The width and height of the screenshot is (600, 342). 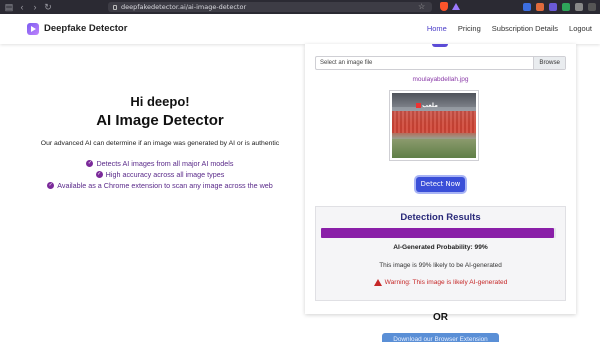 What do you see at coordinates (270, 7) in the screenshot?
I see `address-bar: deepfakedetector.ai/ai-image-detector` at bounding box center [270, 7].